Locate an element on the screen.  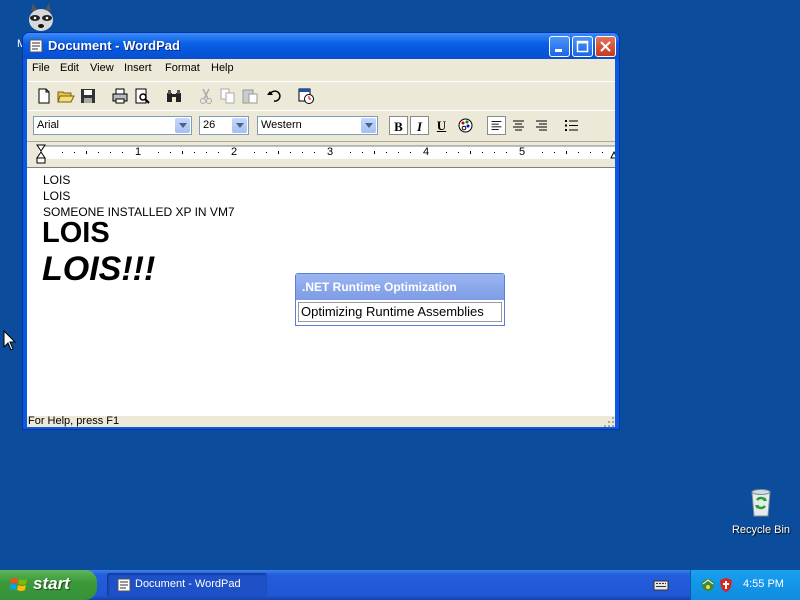
align-right-icon is located at coordinates (541, 125).